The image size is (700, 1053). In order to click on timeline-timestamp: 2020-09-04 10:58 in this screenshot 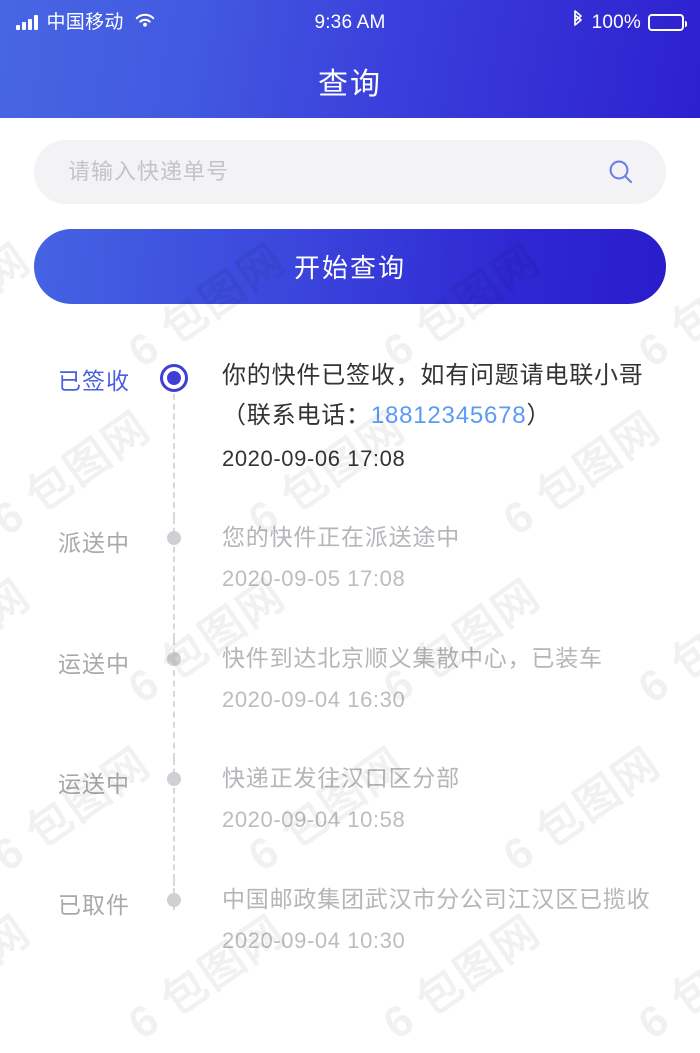, I will do `click(314, 820)`.